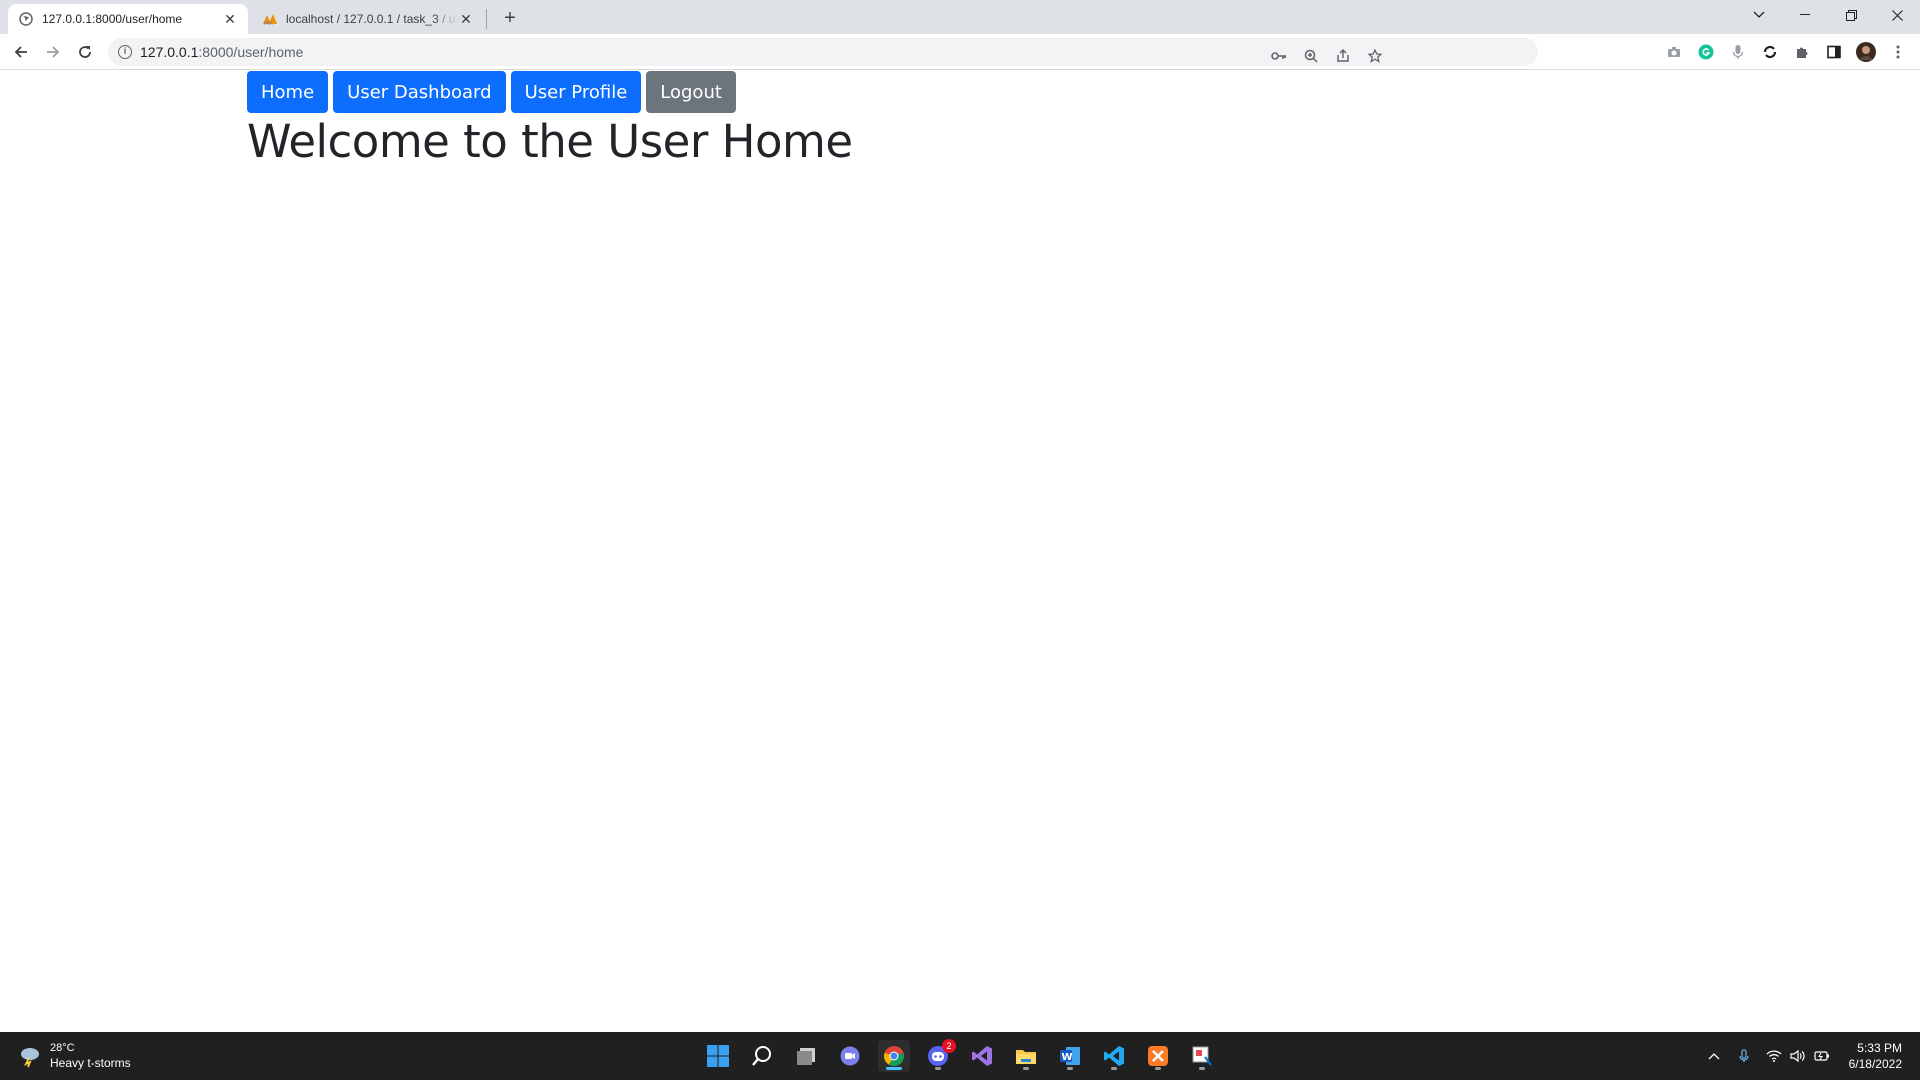 Image resolution: width=1920 pixels, height=1080 pixels. Describe the element at coordinates (510, 18) in the screenshot. I see `new-tab-button: +` at that location.